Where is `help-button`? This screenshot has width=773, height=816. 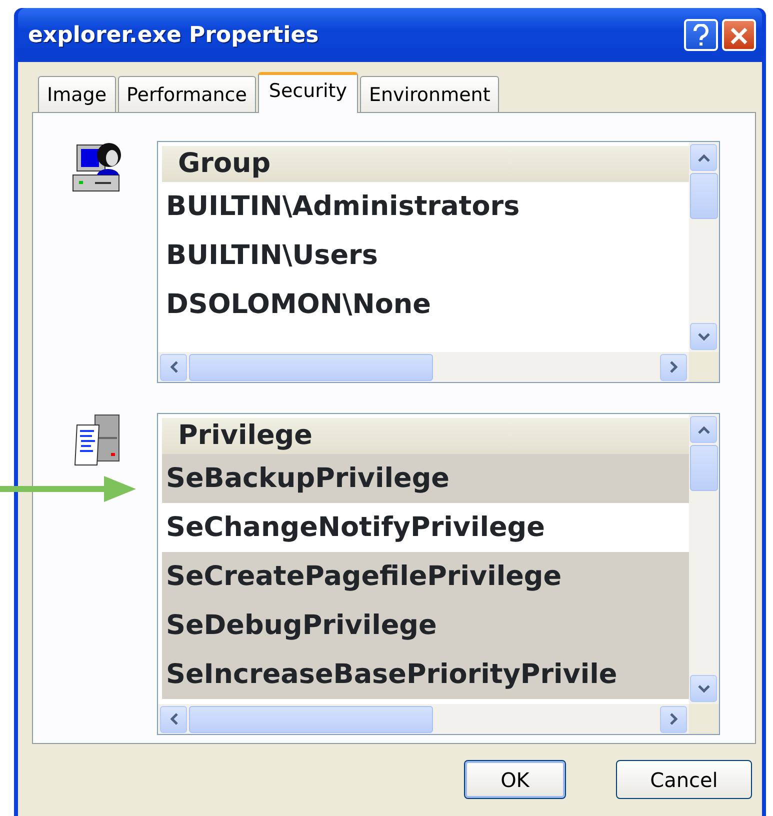
help-button is located at coordinates (701, 35).